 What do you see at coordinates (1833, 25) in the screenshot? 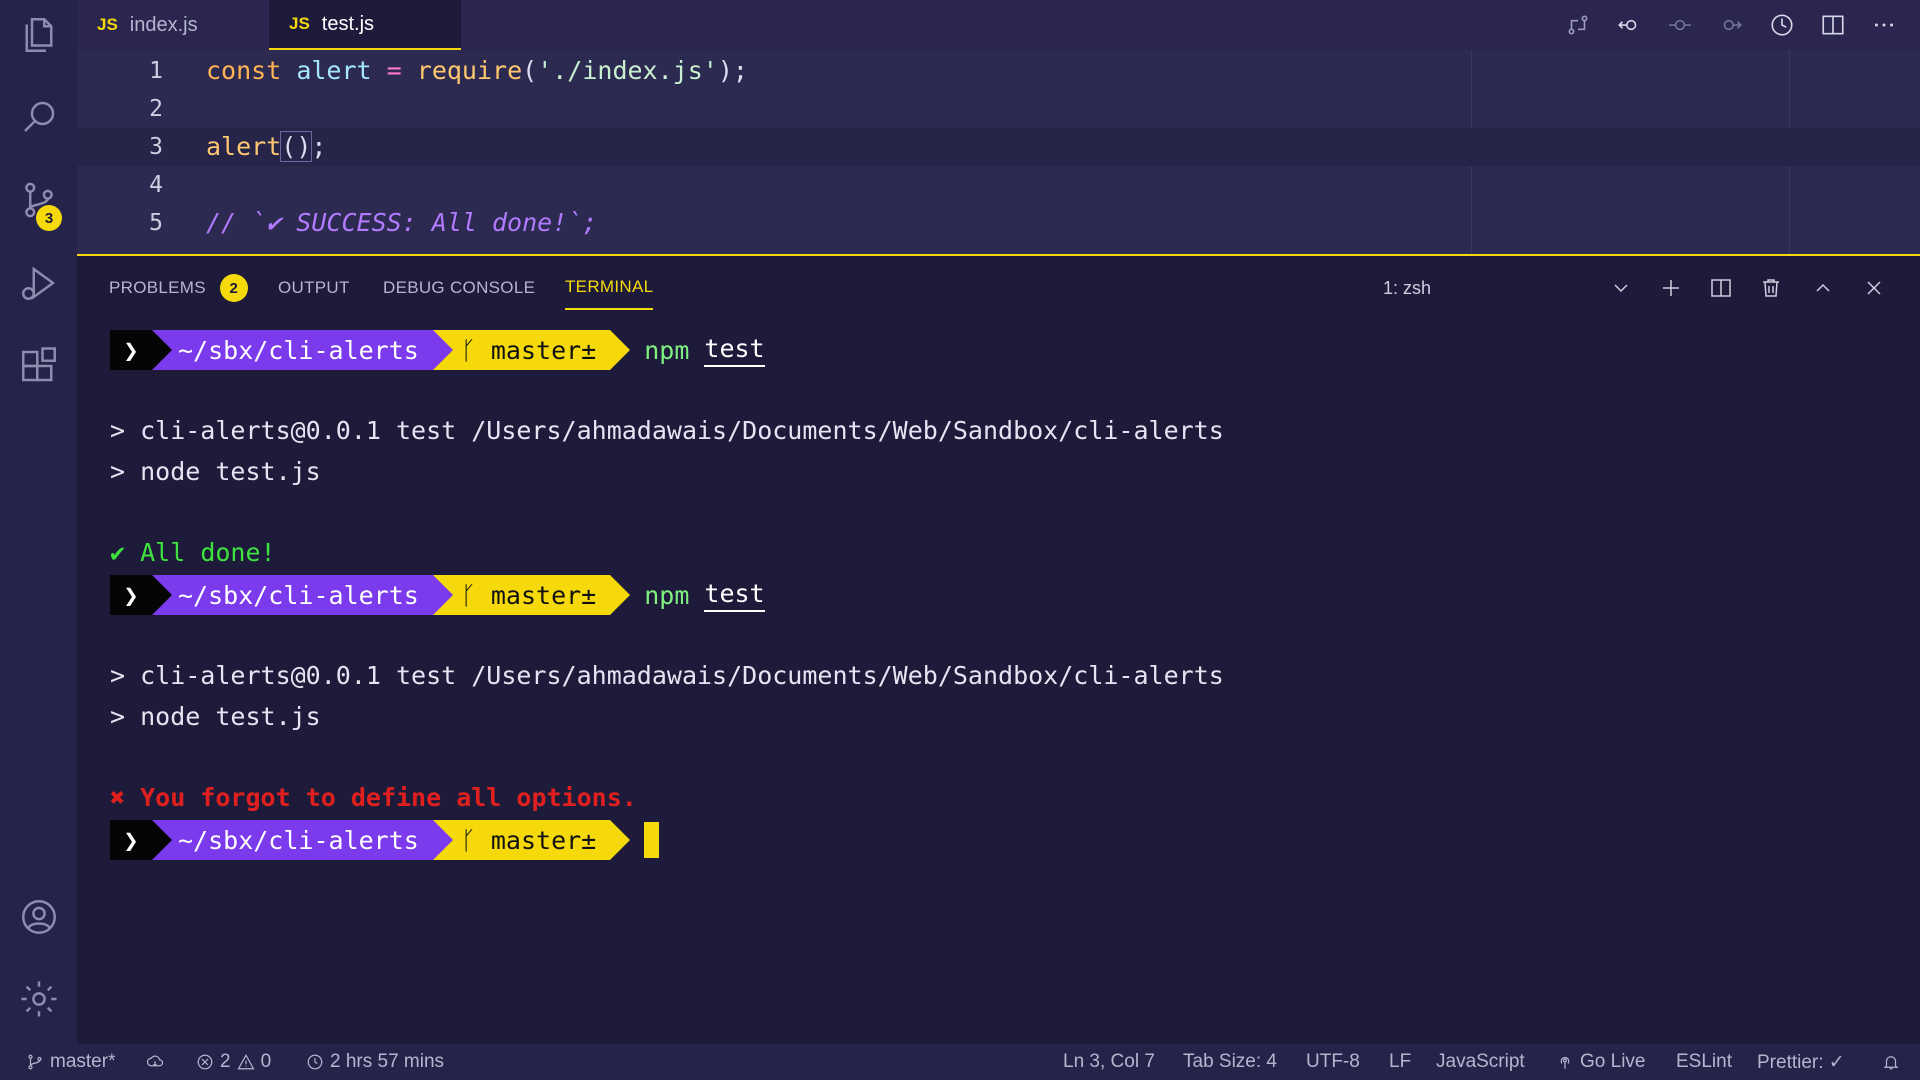
I see `split-editor-icon` at bounding box center [1833, 25].